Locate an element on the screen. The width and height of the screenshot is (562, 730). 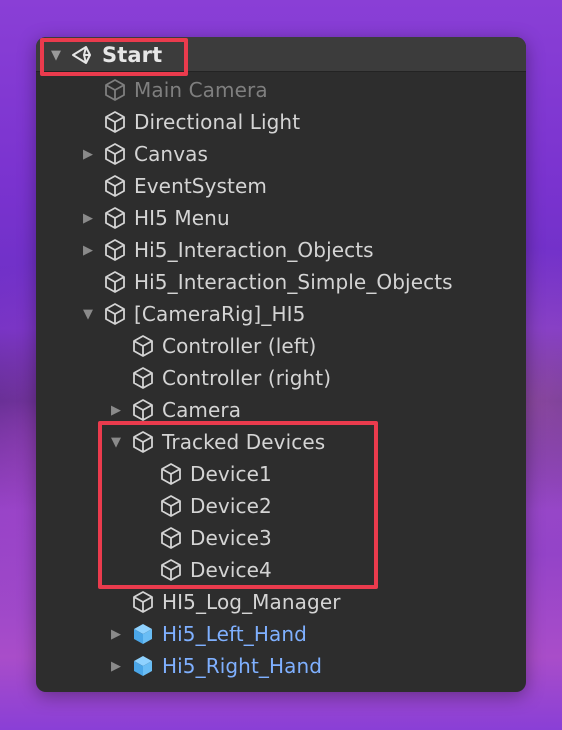
hierarchy-item-label: Camera is located at coordinates (202, 410).